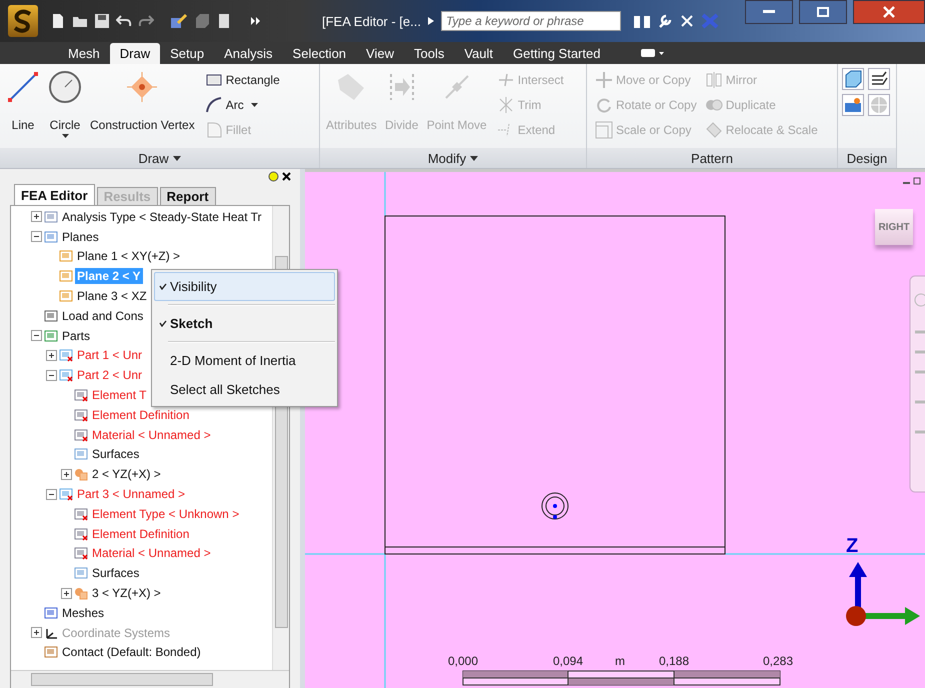 The height and width of the screenshot is (688, 925). What do you see at coordinates (128, 256) in the screenshot?
I see `tree-item: Plane 1 < XY(+Z) >` at bounding box center [128, 256].